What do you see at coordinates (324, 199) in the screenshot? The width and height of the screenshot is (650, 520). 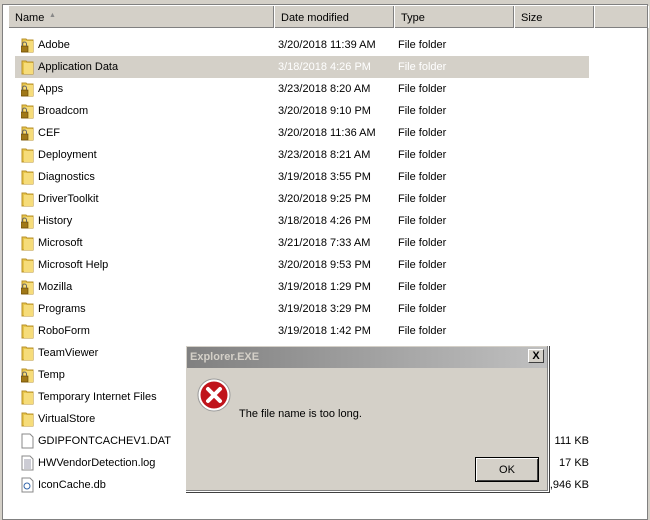 I see `file-date: 3/20/2018 9:25 PM` at bounding box center [324, 199].